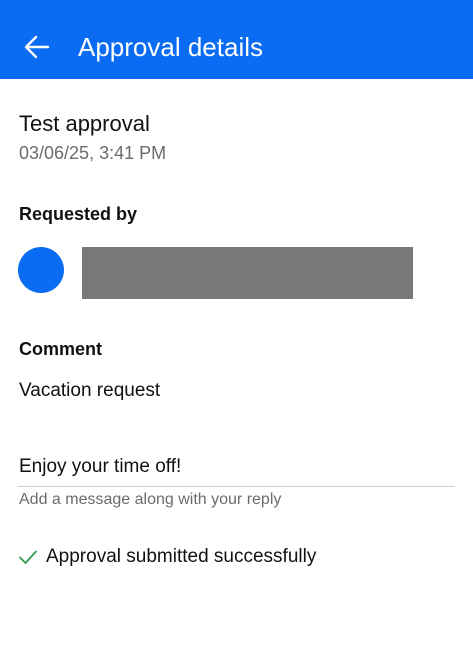 This screenshot has height=650, width=473. What do you see at coordinates (84, 123) in the screenshot?
I see `approval-title: Test approval` at bounding box center [84, 123].